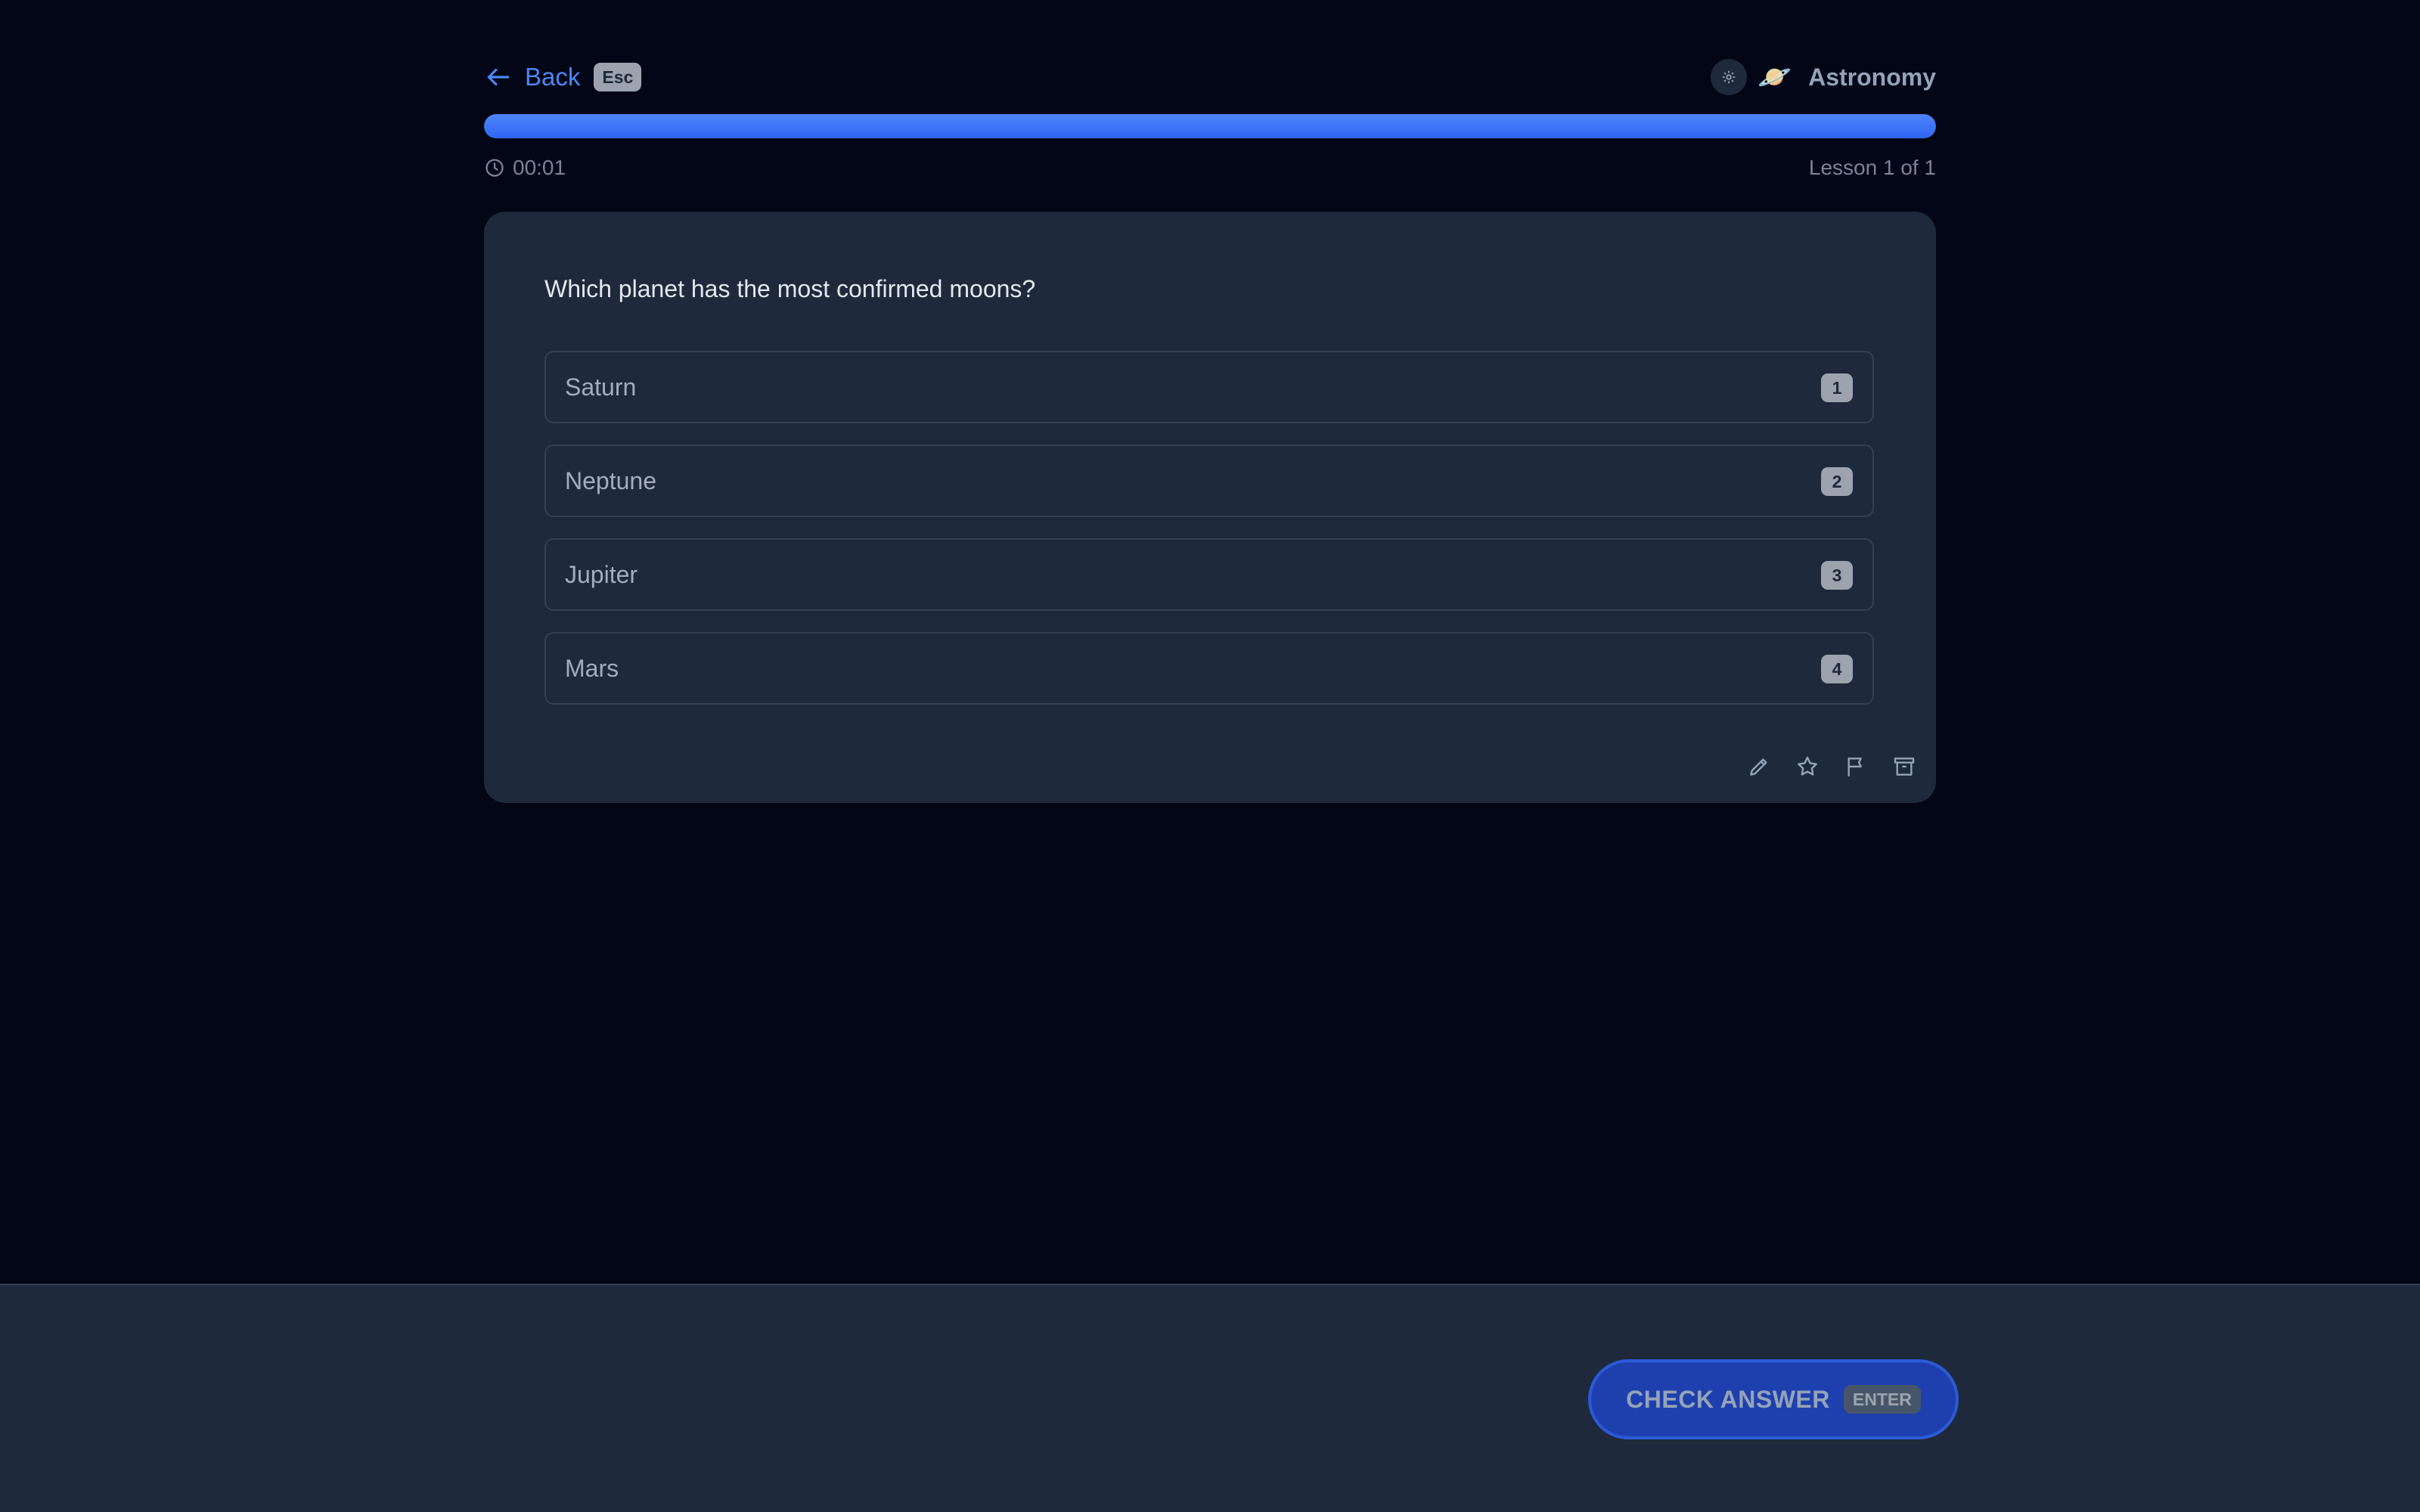 The image size is (2420, 1512). Describe the element at coordinates (601, 574) in the screenshot. I see `option-label: Jupiter` at that location.